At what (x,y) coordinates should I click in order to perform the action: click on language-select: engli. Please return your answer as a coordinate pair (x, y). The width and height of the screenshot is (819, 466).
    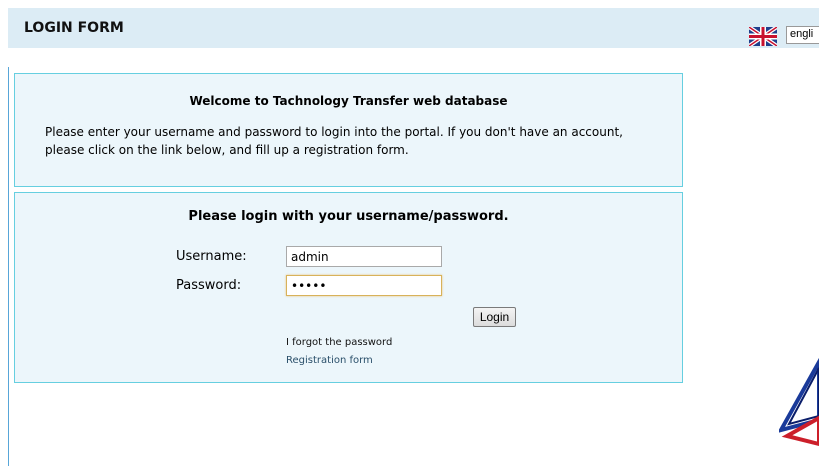
    Looking at the image, I should click on (802, 35).